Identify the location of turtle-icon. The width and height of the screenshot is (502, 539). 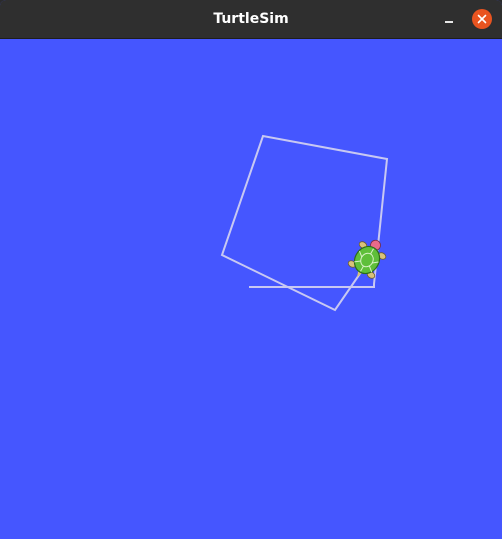
(367, 258).